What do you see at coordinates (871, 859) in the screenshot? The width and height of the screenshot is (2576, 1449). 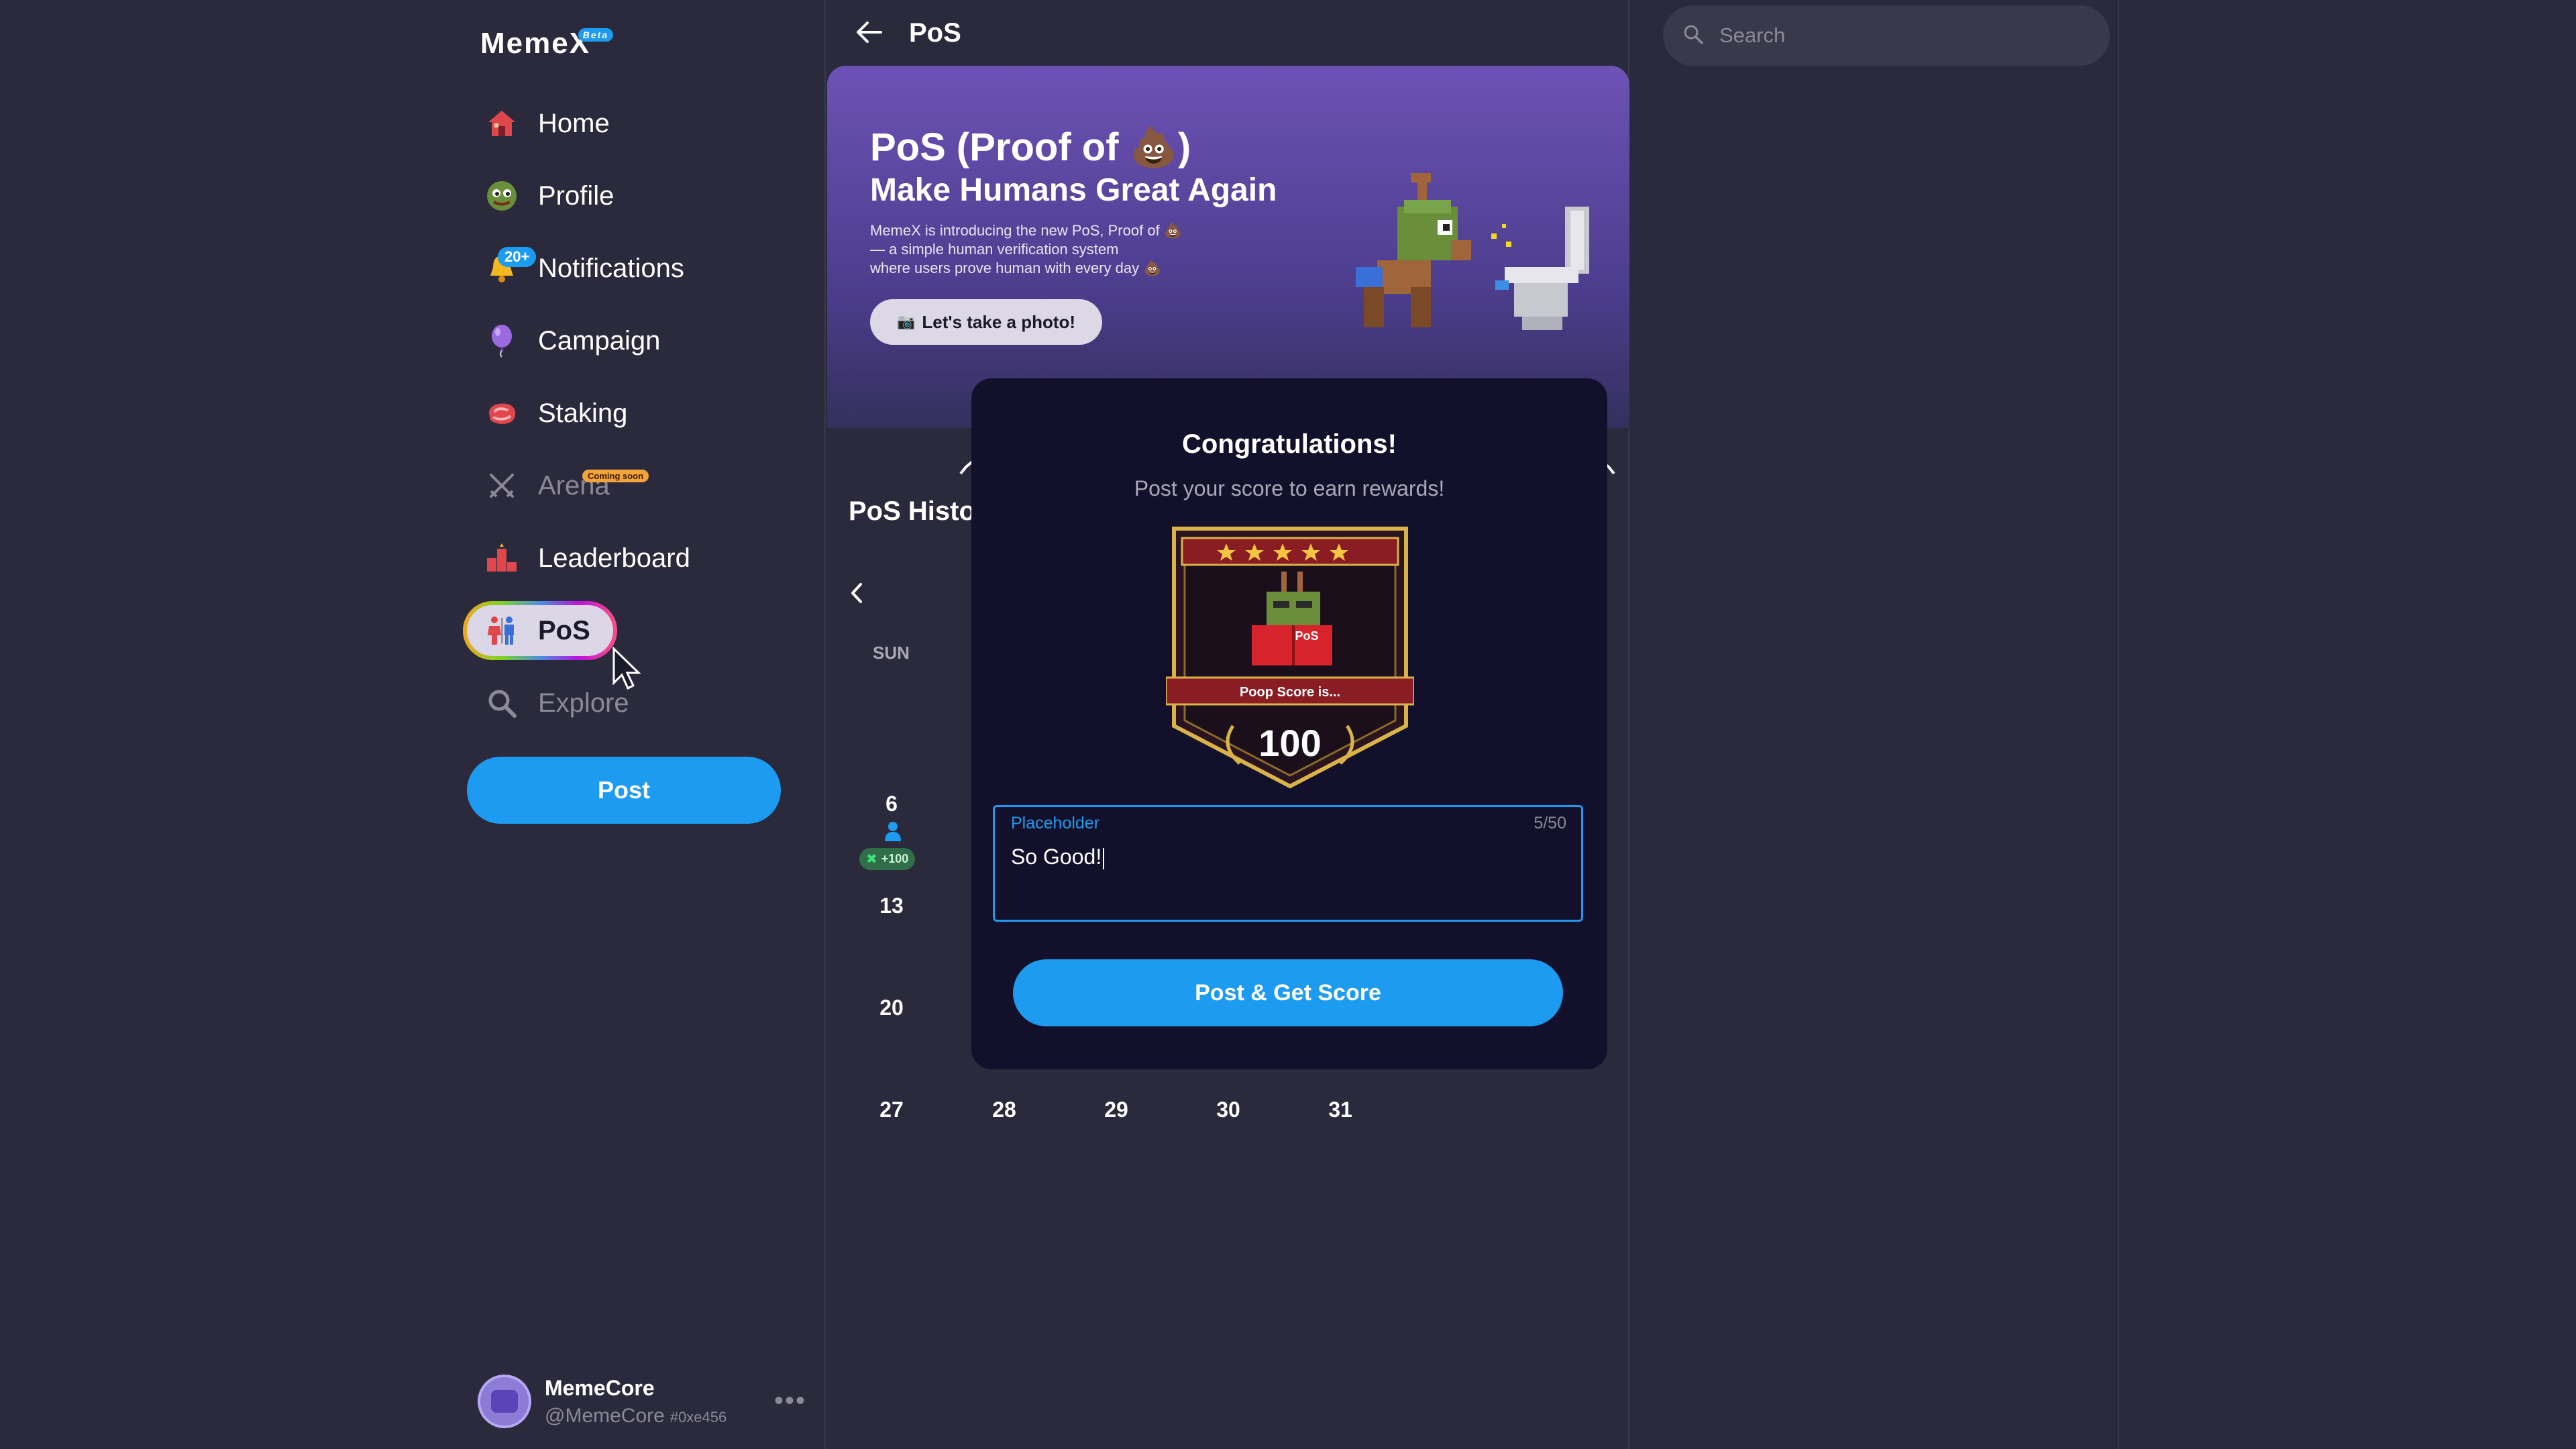 I see `reward-x-icon: ✖` at bounding box center [871, 859].